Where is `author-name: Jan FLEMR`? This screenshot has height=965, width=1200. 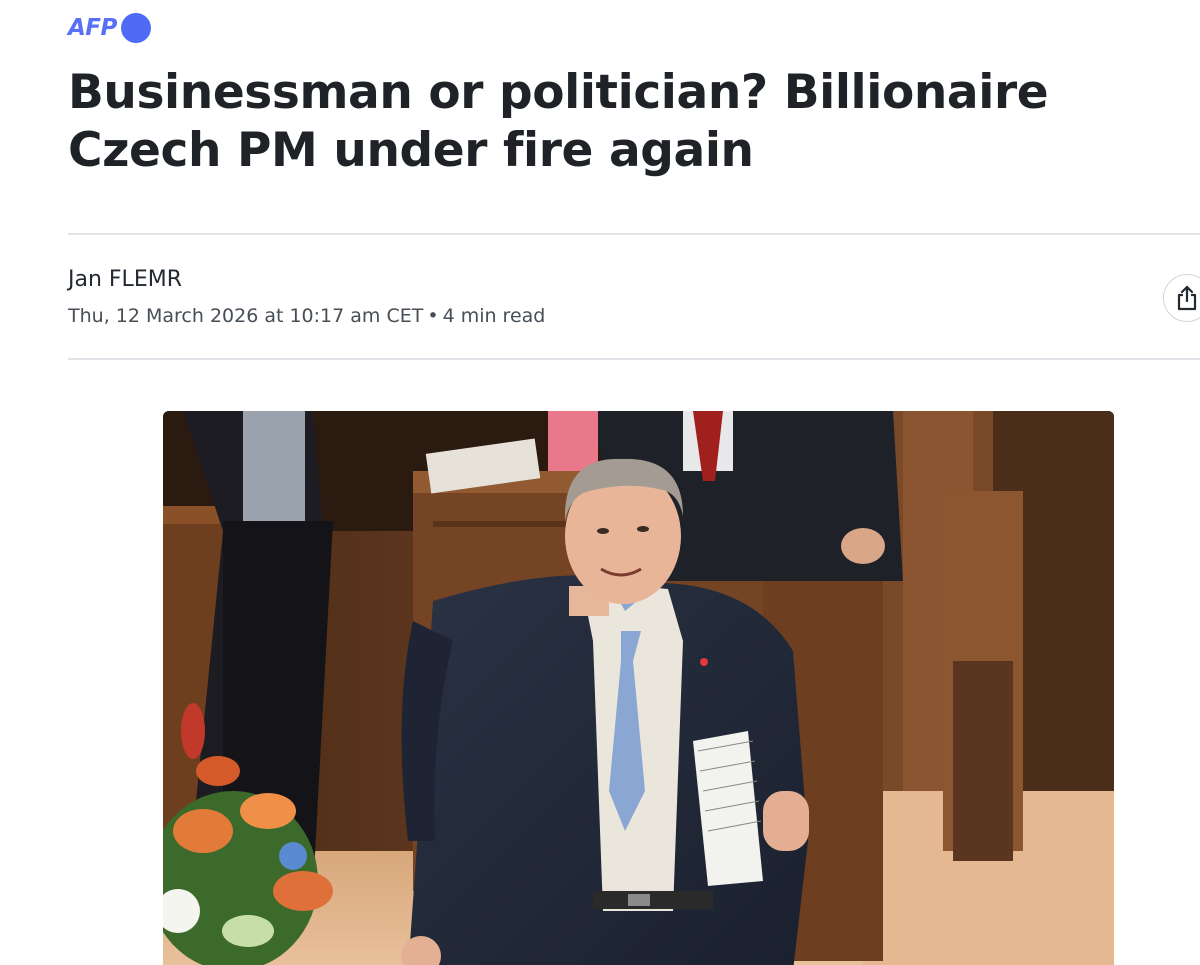
author-name: Jan FLEMR is located at coordinates (306, 280).